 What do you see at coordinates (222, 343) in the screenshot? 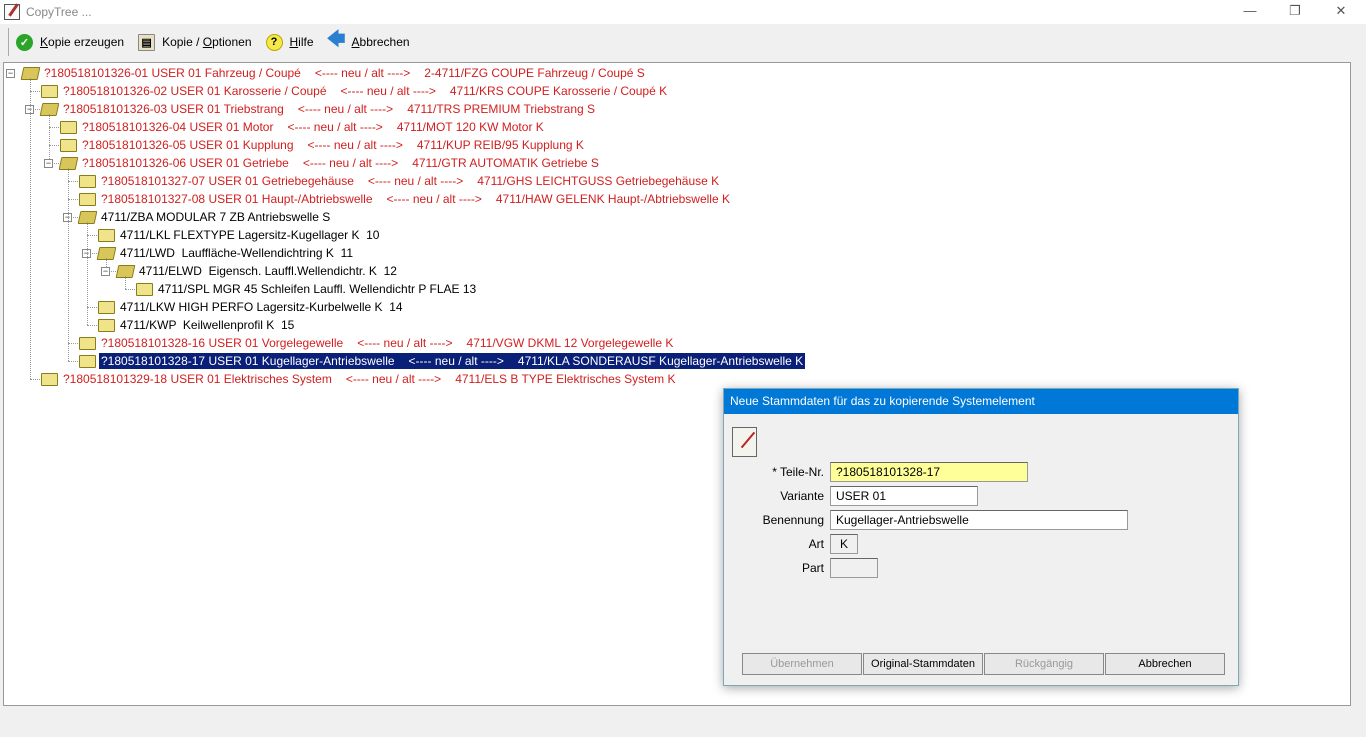
I see `new-part-number: ?180518101328-16 USER 01 Vorgelegewelle` at bounding box center [222, 343].